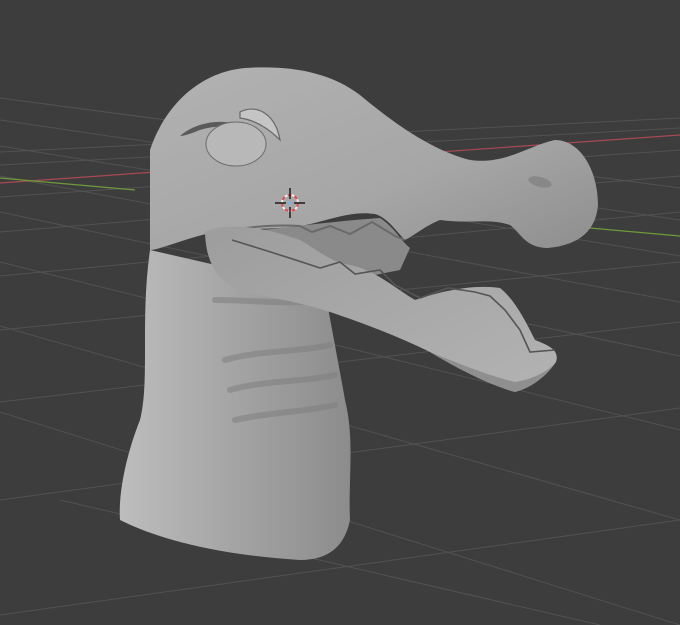 This screenshot has height=625, width=680. Describe the element at coordinates (634, 232) in the screenshot. I see `y-axis-line` at that location.